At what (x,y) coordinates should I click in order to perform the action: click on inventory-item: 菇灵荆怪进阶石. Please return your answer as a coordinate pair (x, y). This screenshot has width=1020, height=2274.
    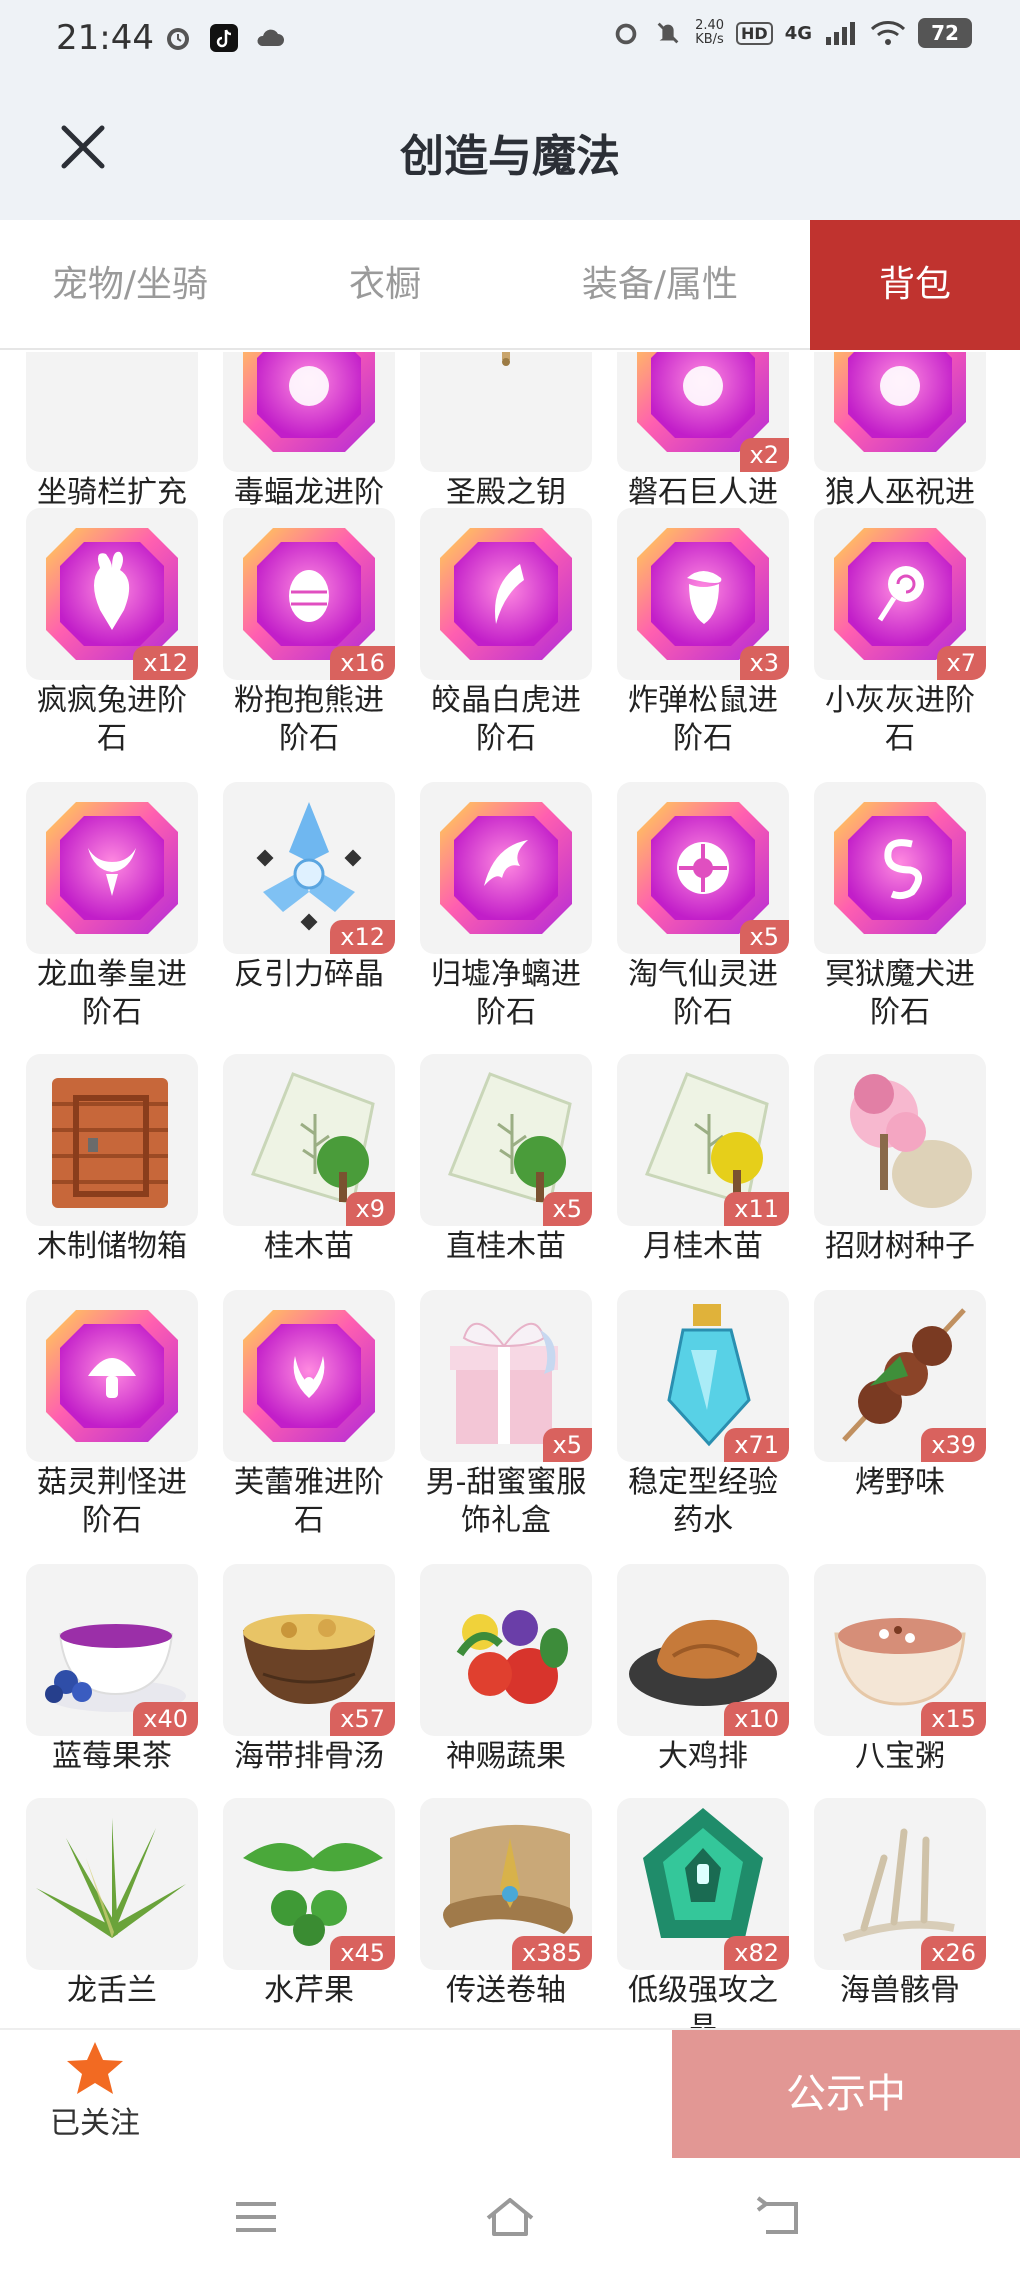
    Looking at the image, I should click on (112, 1415).